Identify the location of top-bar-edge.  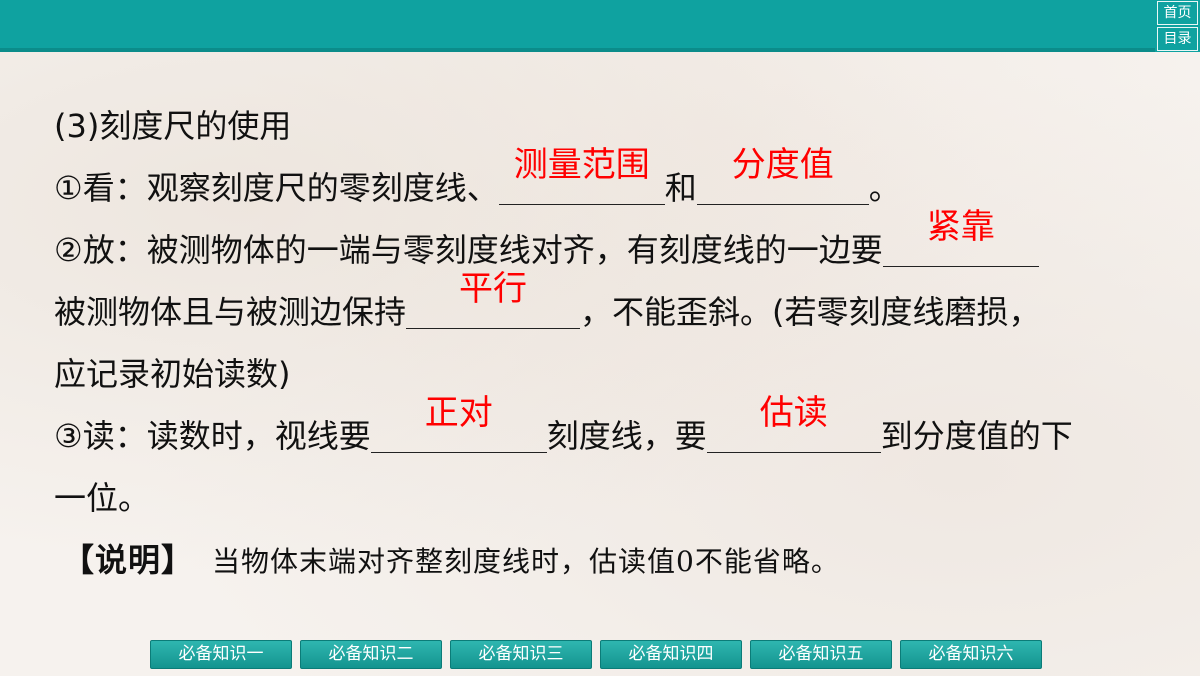
(577, 50).